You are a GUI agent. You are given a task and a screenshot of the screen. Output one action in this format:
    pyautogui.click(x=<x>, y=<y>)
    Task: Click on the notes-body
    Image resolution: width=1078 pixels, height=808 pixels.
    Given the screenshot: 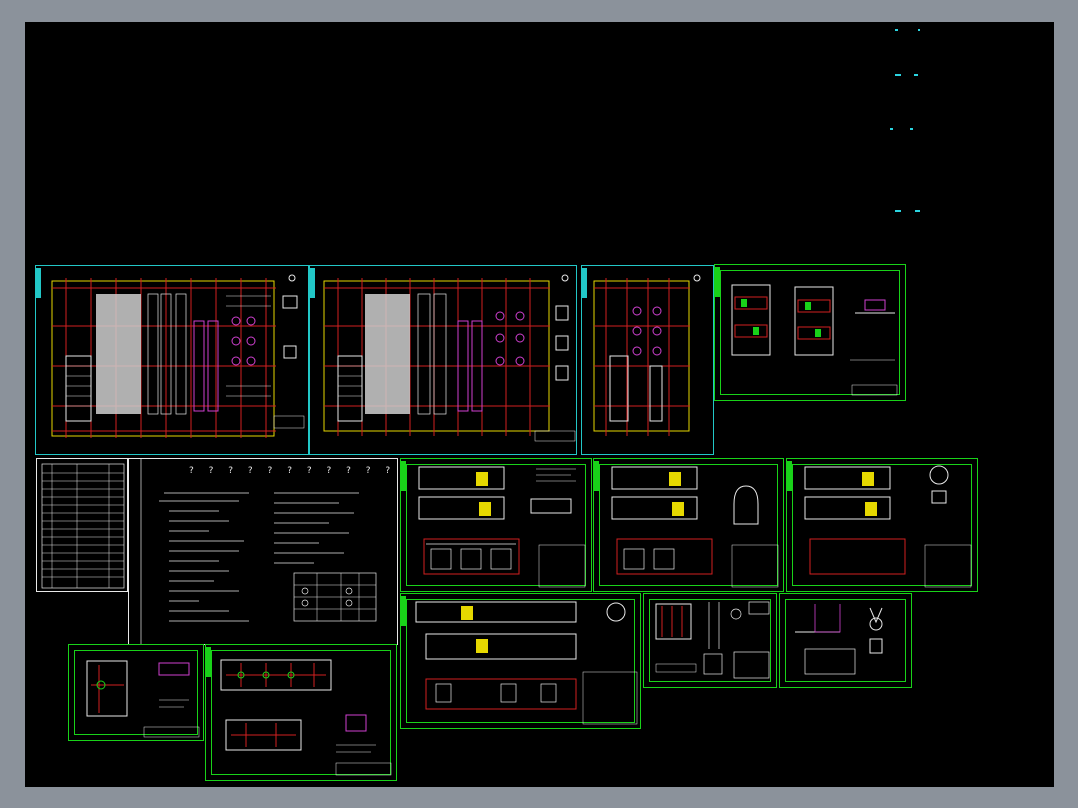 What is the action you would take?
    pyautogui.click(x=258, y=552)
    